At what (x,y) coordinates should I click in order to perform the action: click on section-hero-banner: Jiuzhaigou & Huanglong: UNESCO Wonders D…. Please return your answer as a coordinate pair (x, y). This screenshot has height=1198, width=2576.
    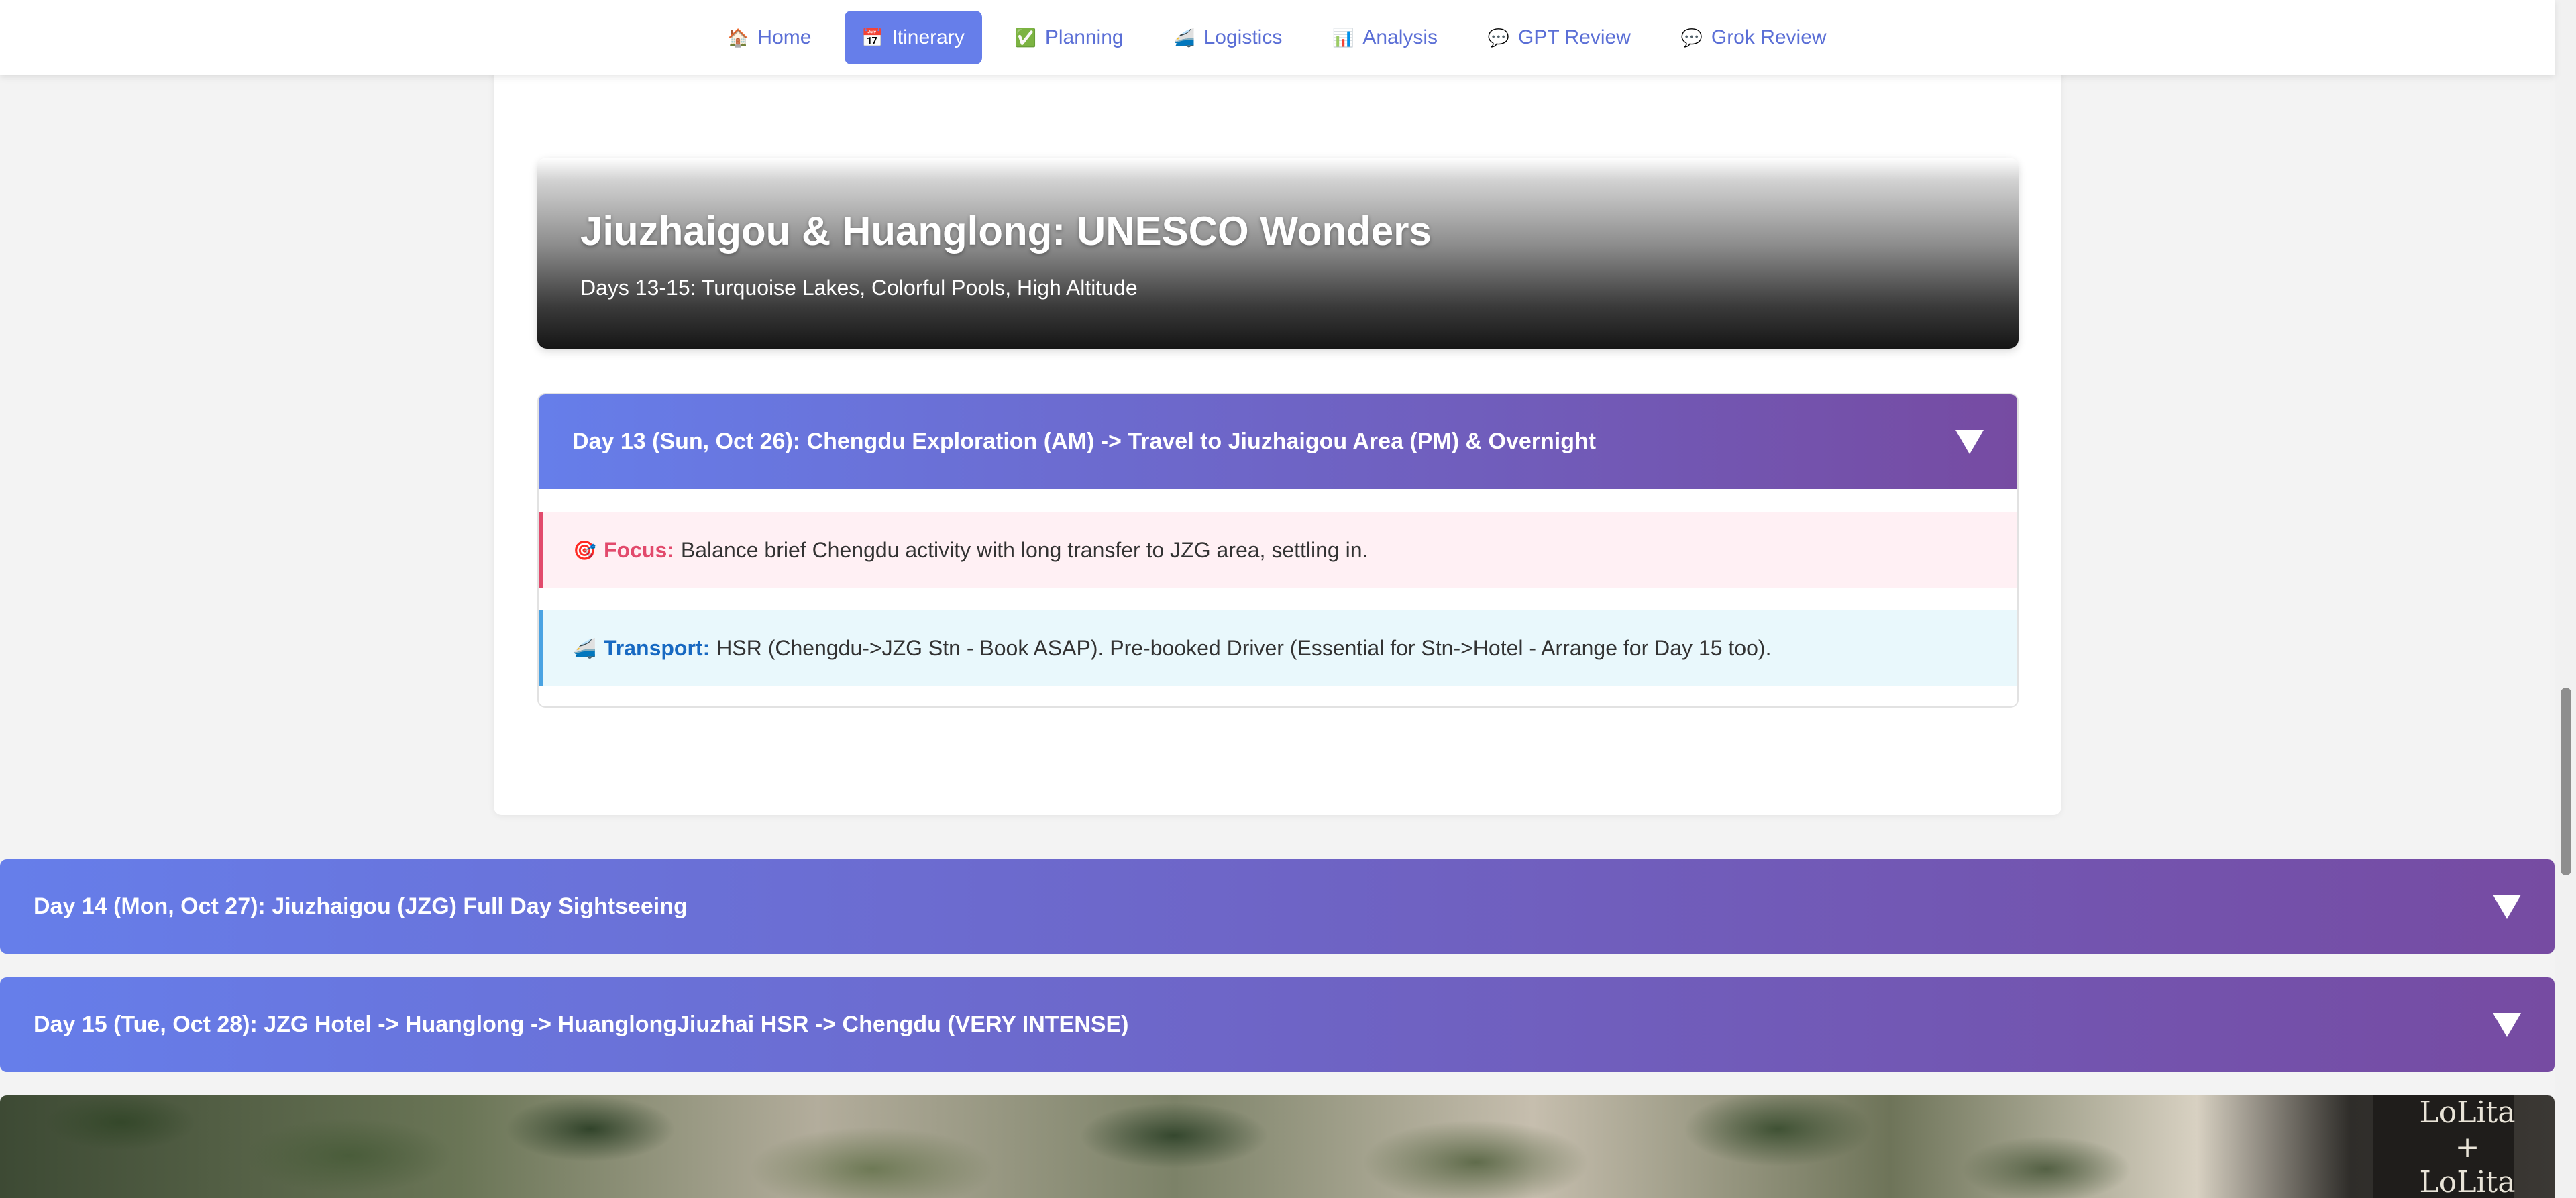
    Looking at the image, I should click on (1278, 253).